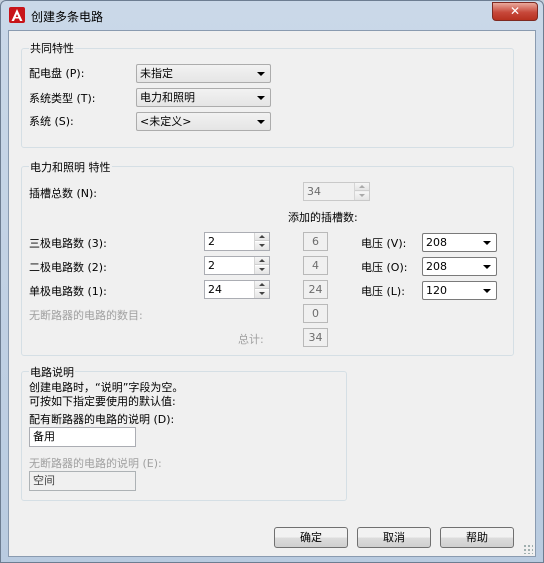 The height and width of the screenshot is (563, 544). I want to click on description-note-line2: 可按如下指定要使用的默认值:, so click(102, 401).